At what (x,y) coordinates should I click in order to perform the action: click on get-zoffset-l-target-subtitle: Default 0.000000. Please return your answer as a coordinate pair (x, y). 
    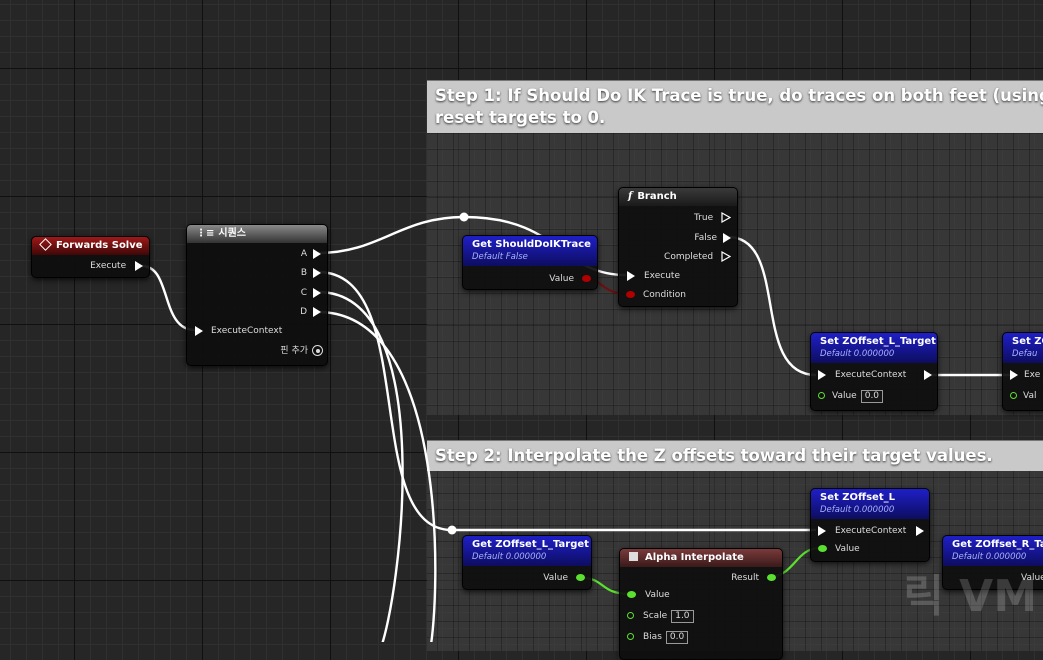
    Looking at the image, I should click on (509, 557).